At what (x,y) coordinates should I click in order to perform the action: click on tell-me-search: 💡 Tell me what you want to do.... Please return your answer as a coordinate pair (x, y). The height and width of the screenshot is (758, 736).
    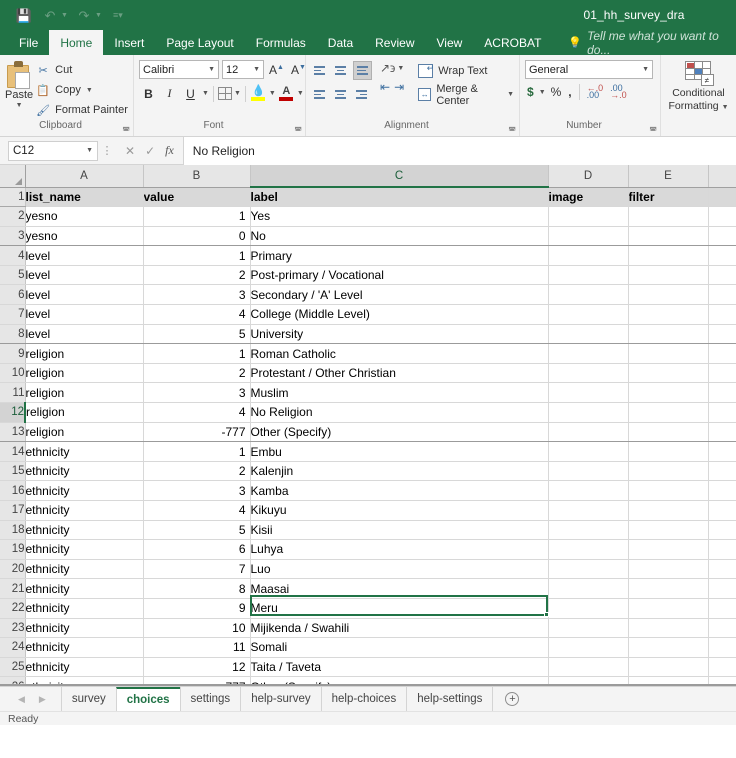
    Looking at the image, I should click on (644, 43).